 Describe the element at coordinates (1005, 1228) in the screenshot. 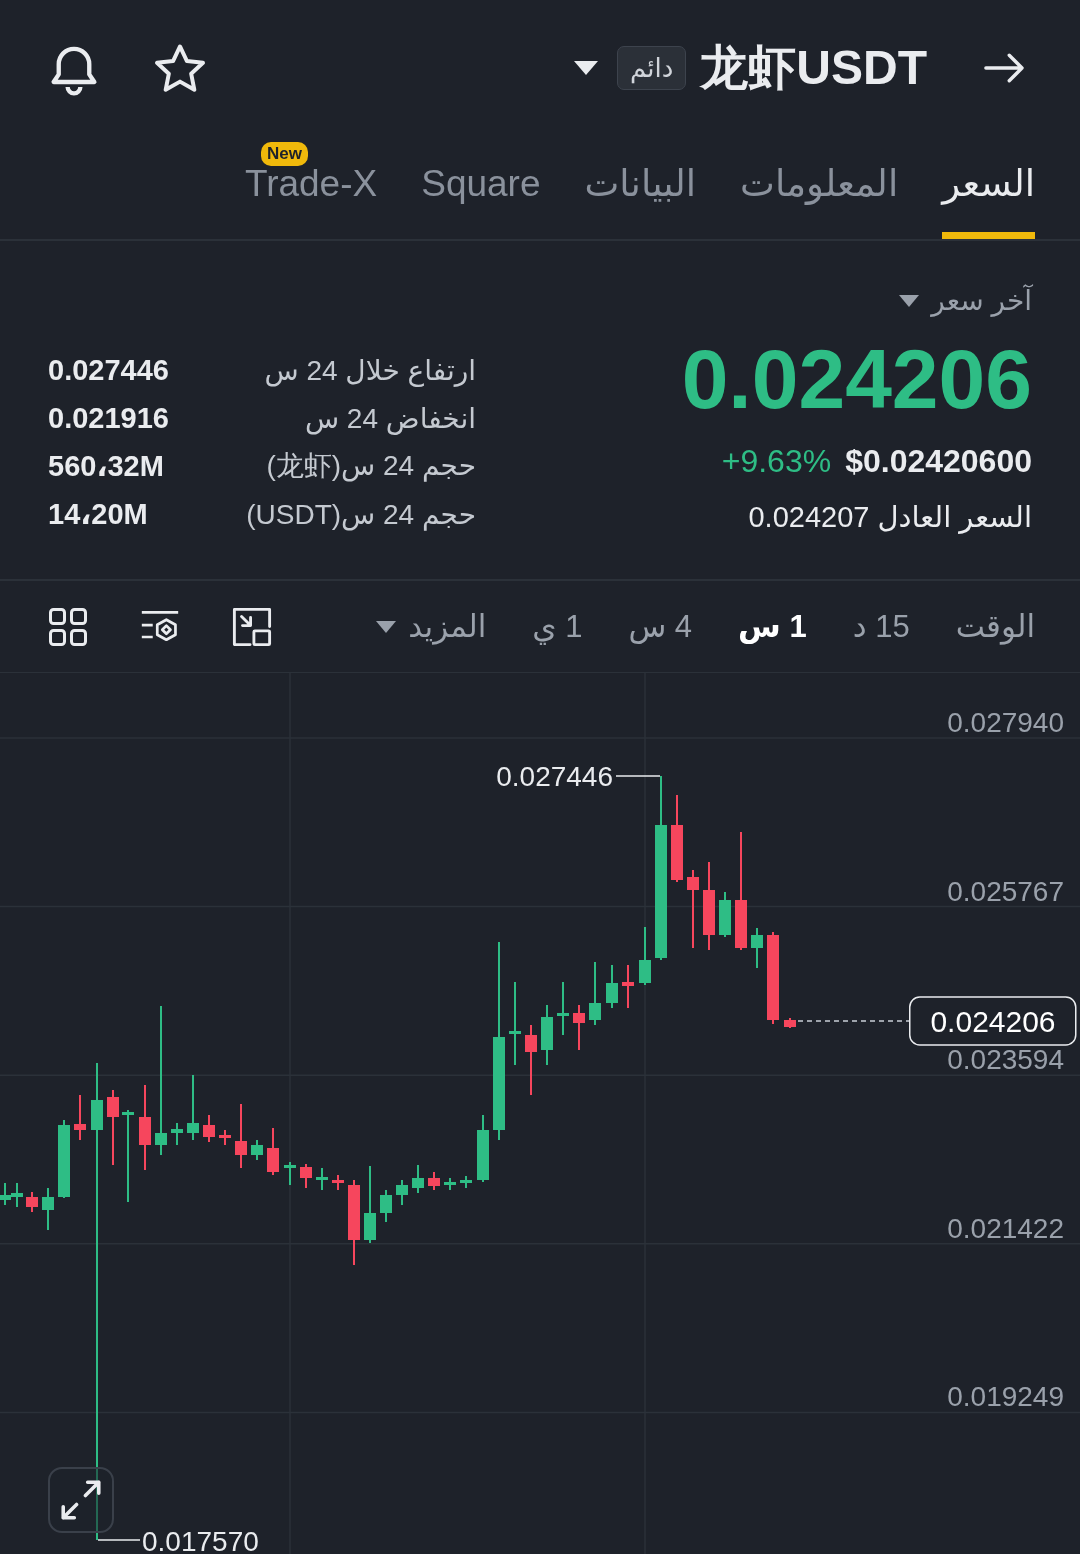

I see `axis-label: 0.021422` at that location.